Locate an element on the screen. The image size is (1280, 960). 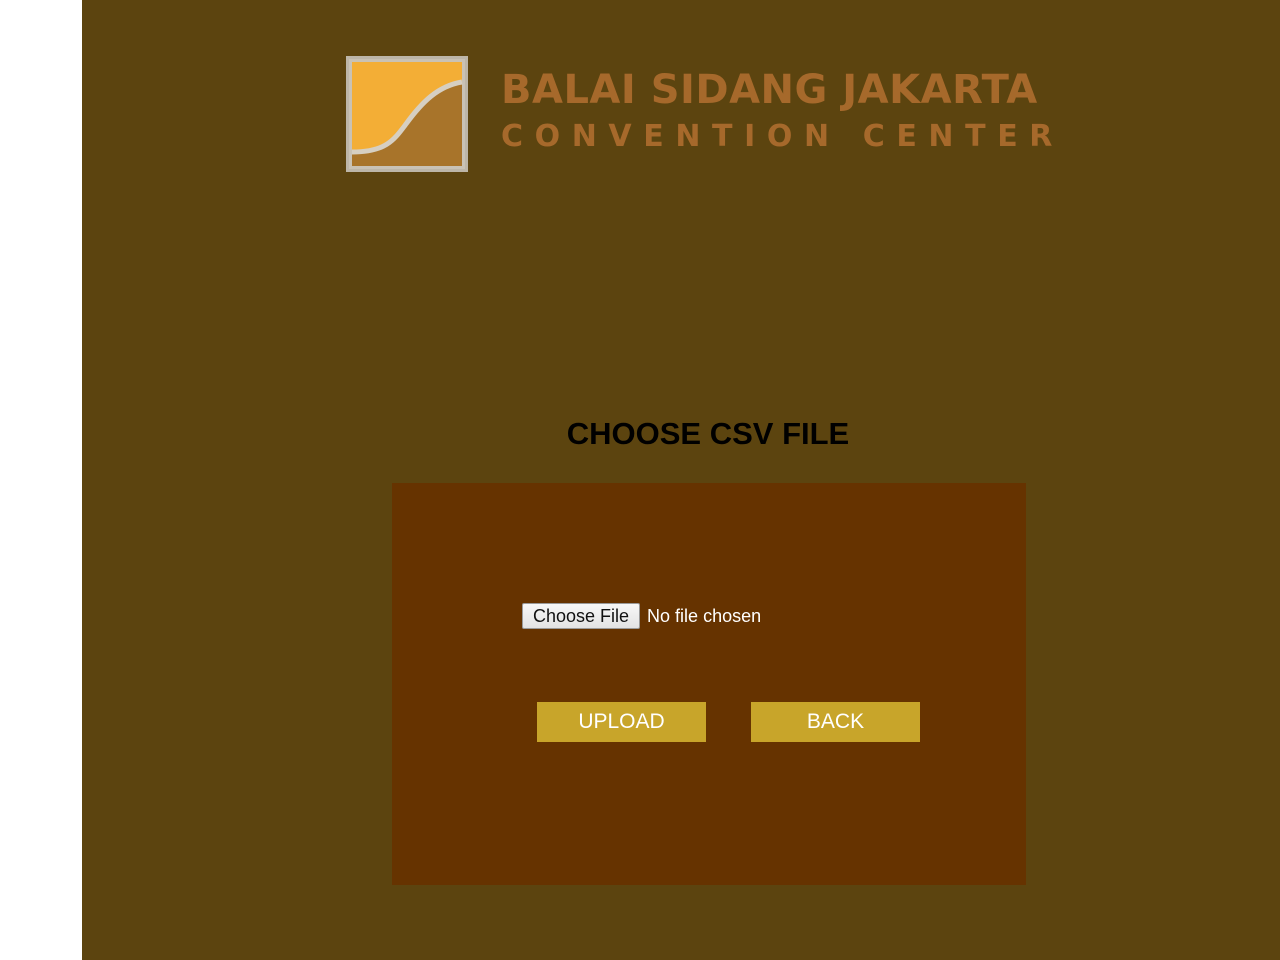
back-button: BACK is located at coordinates (835, 722).